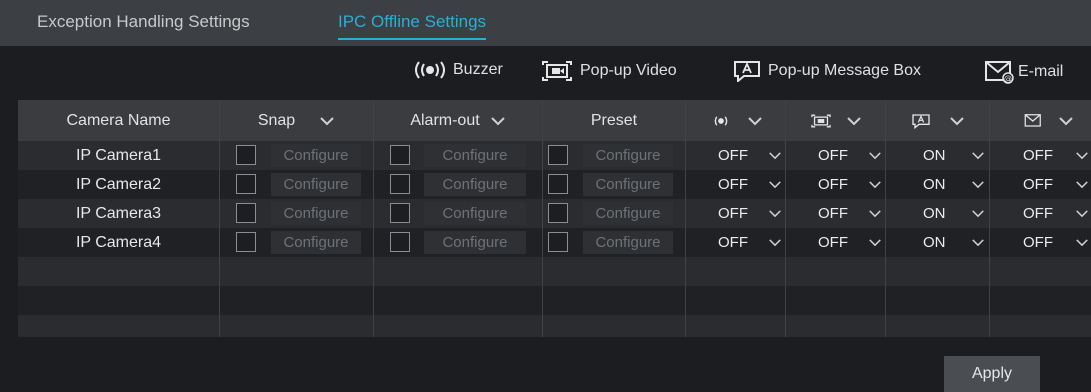 The image size is (1091, 392). What do you see at coordinates (1041, 71) in the screenshot?
I see `legend-email-label: E-mail` at bounding box center [1041, 71].